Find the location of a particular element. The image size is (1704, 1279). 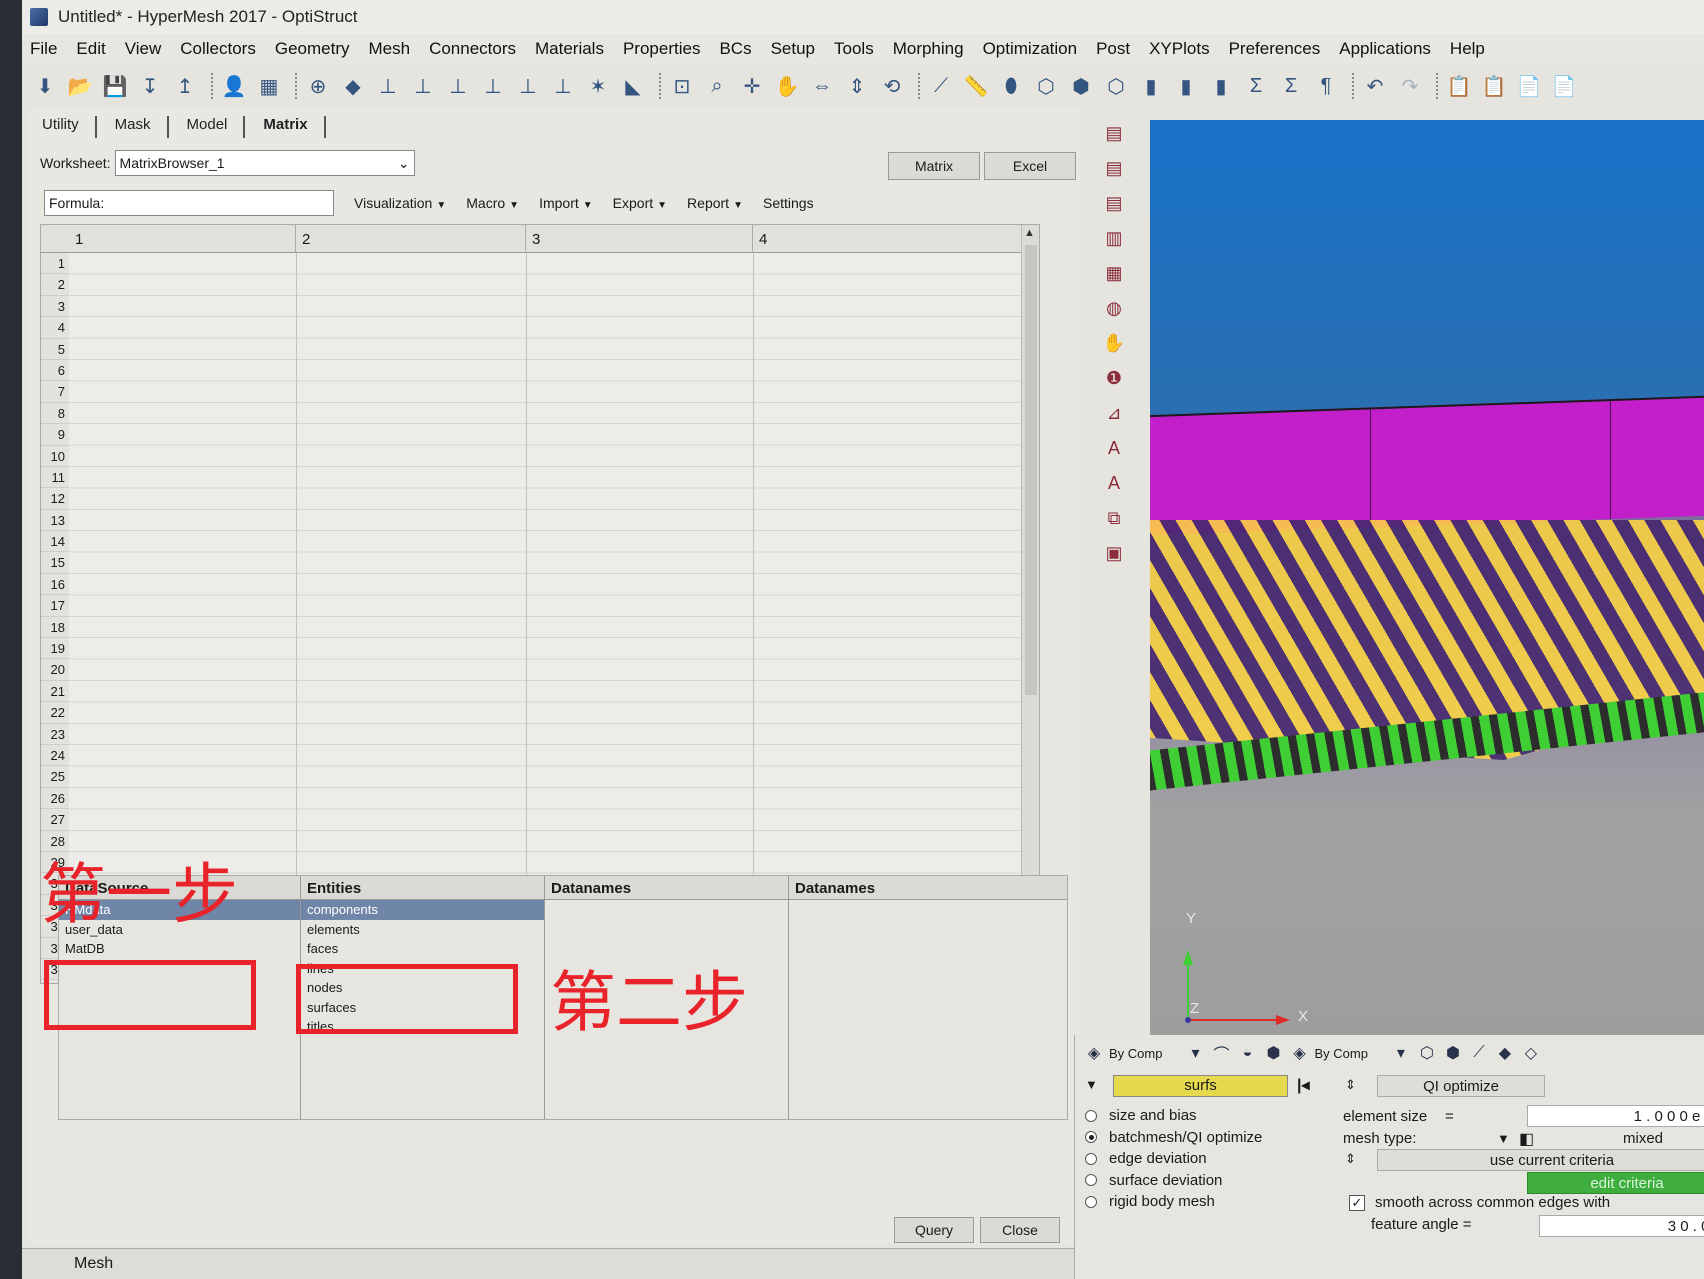

mesh-option-radio: rigid body mesh is located at coordinates (1150, 1201).